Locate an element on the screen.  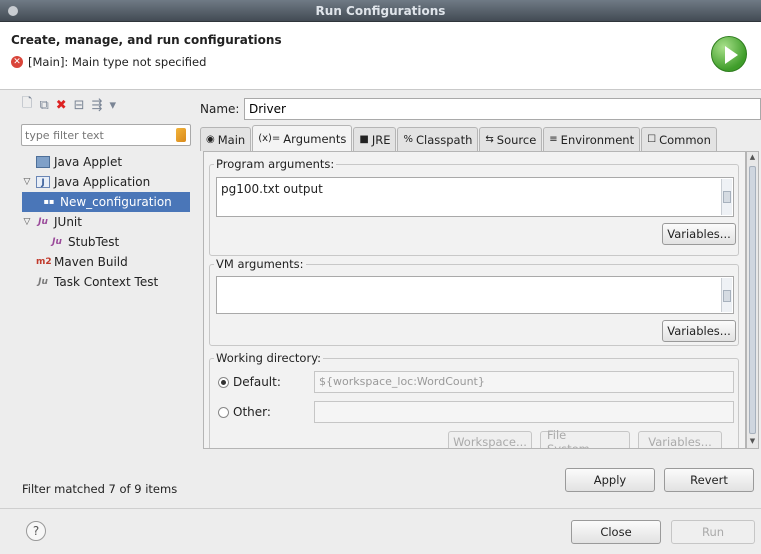
junit-icon: Ju is located at coordinates (43, 222).